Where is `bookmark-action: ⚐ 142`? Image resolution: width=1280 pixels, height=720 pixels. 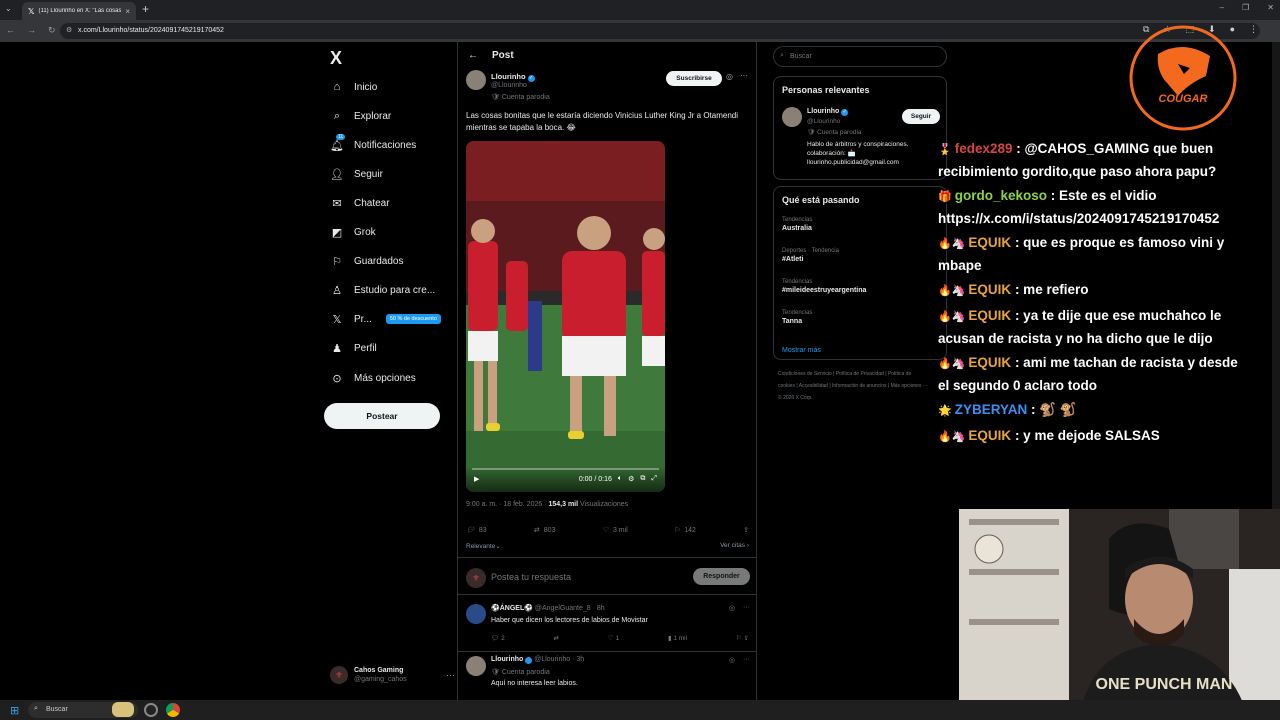 bookmark-action: ⚐ 142 is located at coordinates (685, 530).